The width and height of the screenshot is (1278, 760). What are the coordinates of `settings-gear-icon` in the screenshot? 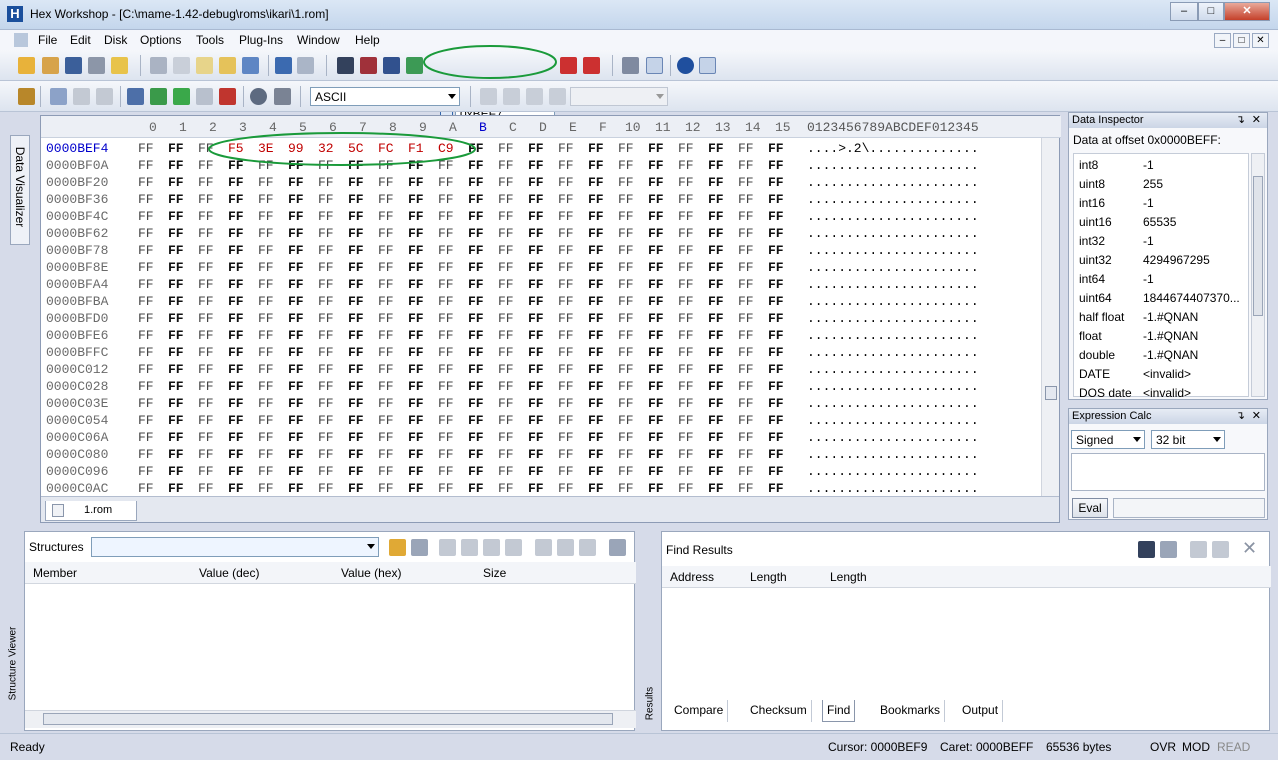 It's located at (258, 96).